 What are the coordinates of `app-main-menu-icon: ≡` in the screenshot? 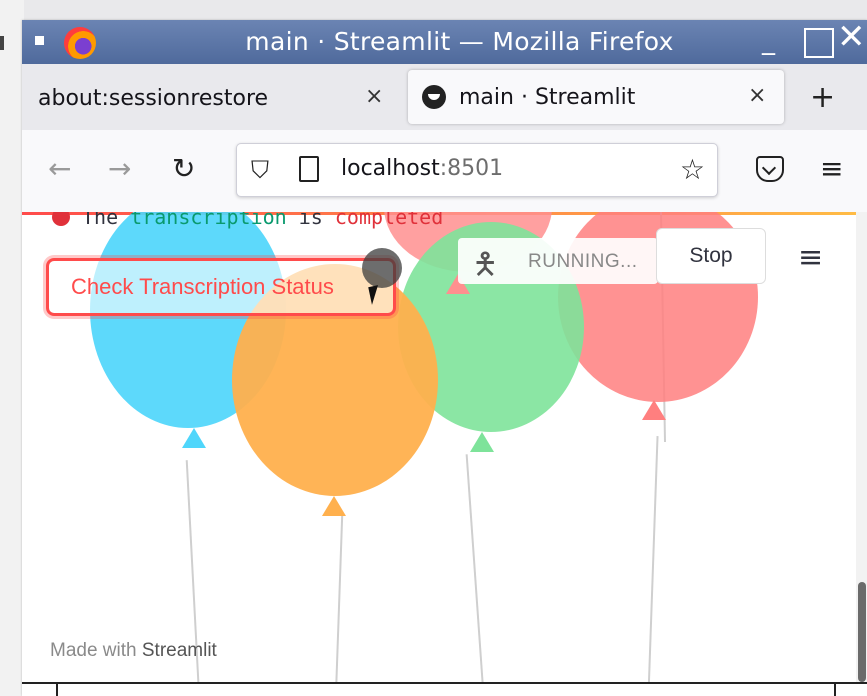 It's located at (810, 257).